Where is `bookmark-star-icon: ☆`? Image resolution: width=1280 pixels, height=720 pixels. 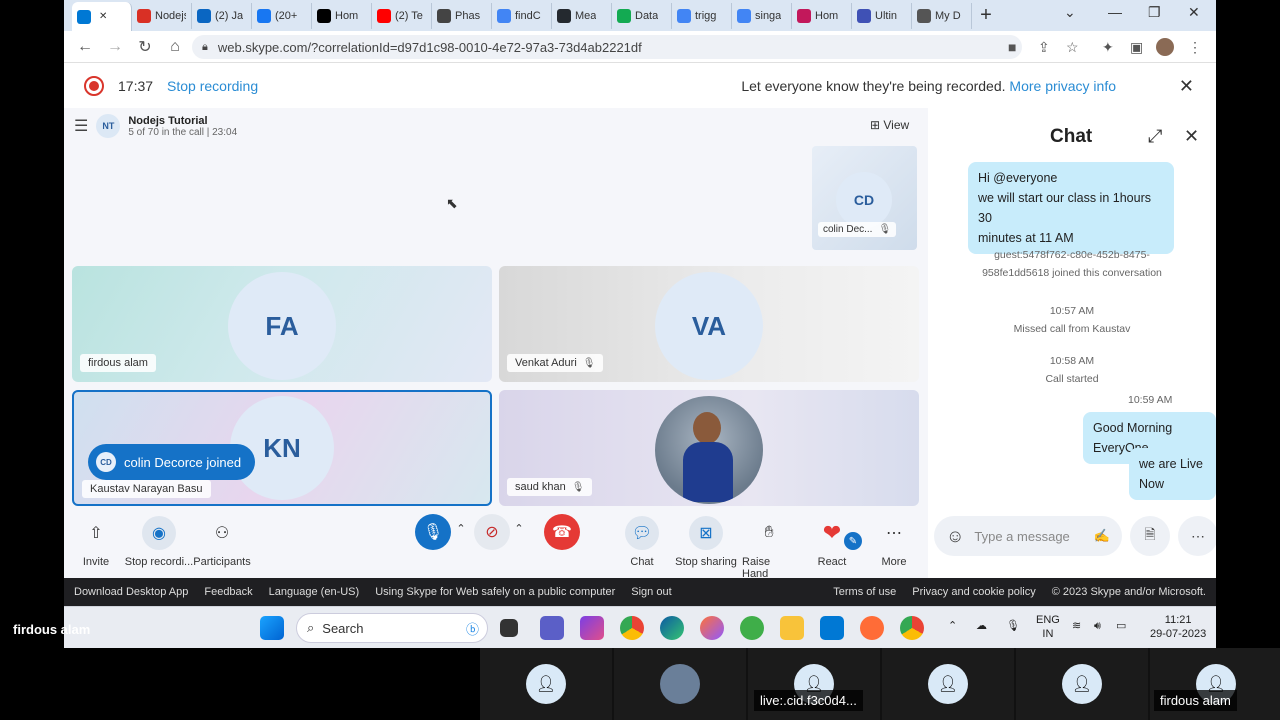
bookmark-star-icon: ☆ is located at coordinates (1072, 47).